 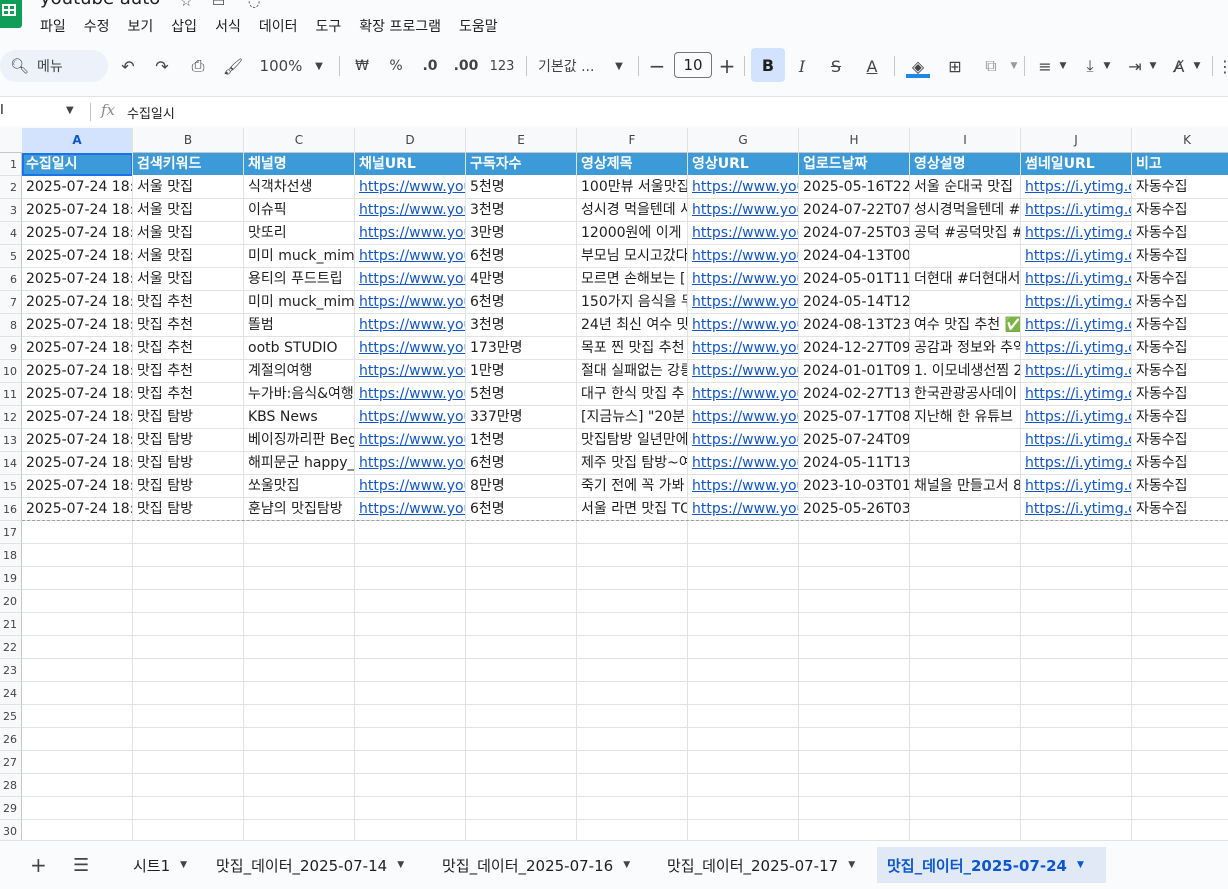 What do you see at coordinates (632, 279) in the screenshot?
I see `table-cell: 모르면 손해보는 [` at bounding box center [632, 279].